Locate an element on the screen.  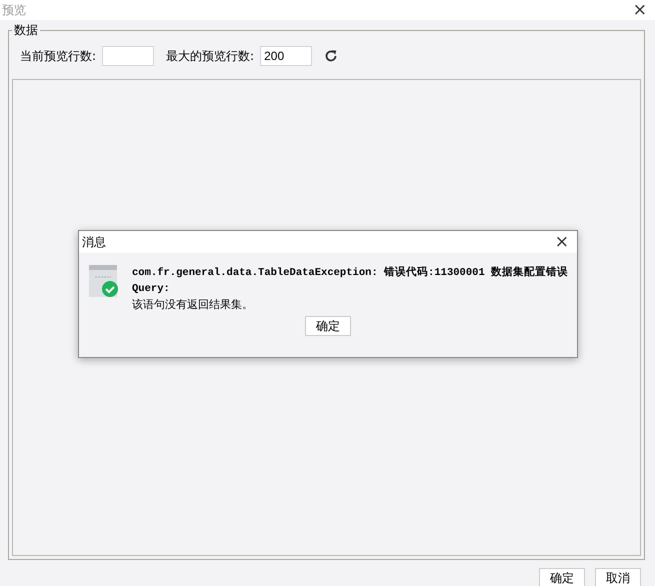
current-rows-field is located at coordinates (128, 56).